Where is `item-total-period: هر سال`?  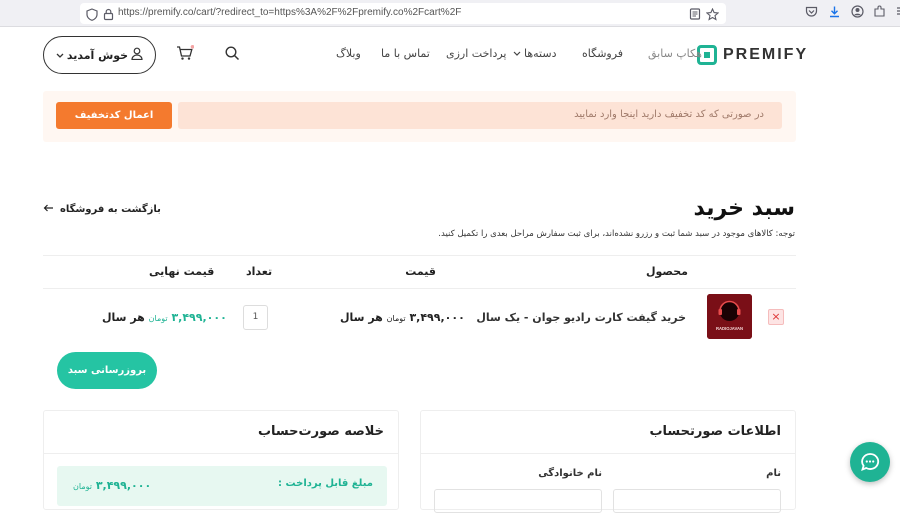 item-total-period: هر سال is located at coordinates (123, 317).